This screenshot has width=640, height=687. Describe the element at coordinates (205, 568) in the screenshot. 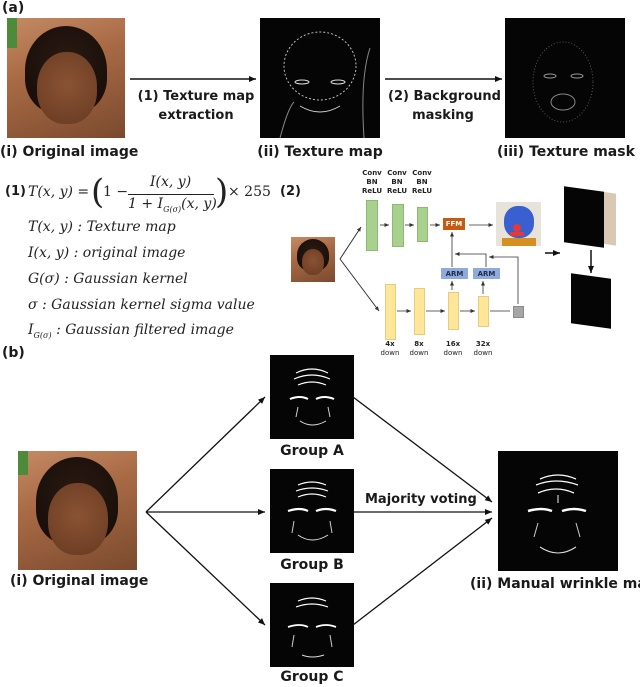

I see `arrow-to-group-c` at that location.